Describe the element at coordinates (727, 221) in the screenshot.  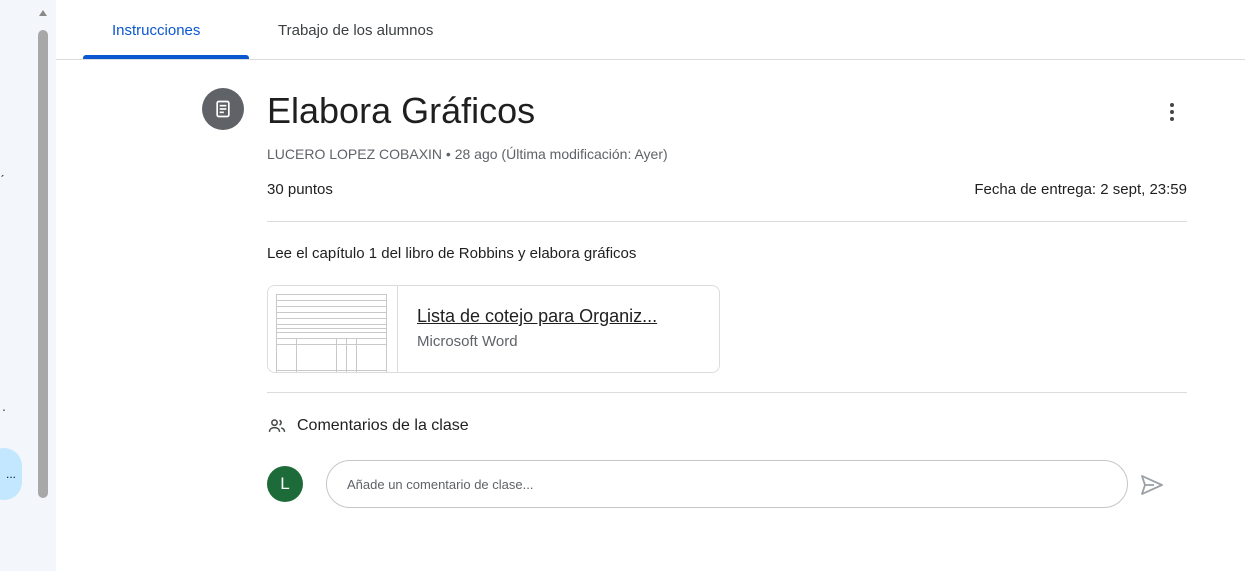
I see `header-divider` at that location.